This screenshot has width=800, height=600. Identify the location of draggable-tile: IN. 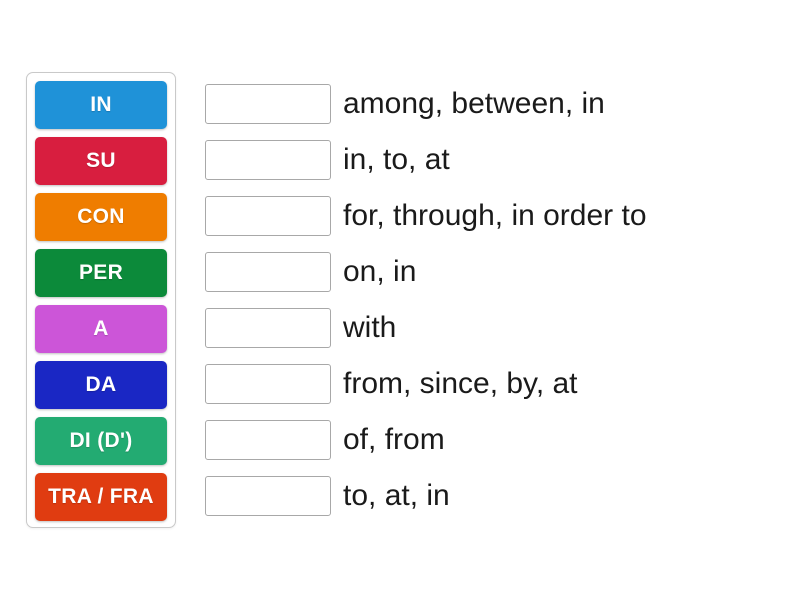
(101, 105).